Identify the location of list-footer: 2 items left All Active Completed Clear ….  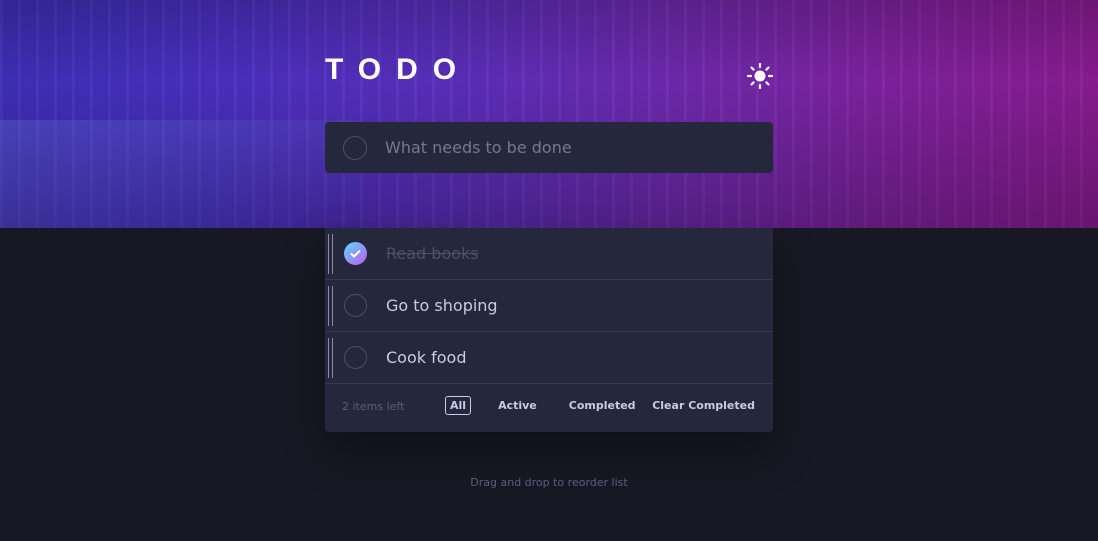
(549, 407).